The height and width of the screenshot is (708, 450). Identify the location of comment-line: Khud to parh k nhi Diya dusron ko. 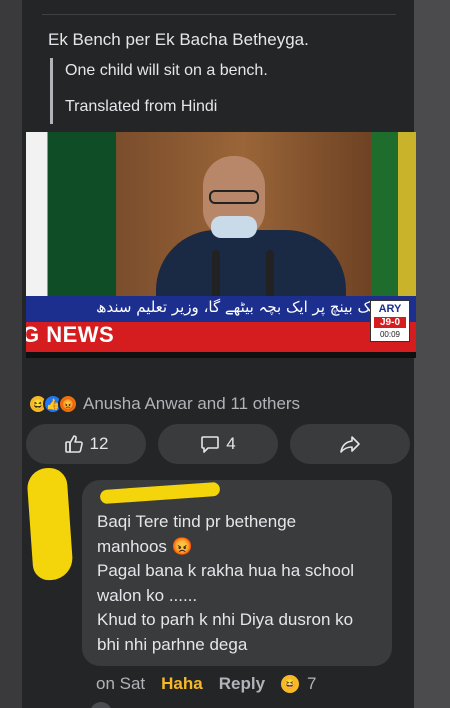
(225, 620).